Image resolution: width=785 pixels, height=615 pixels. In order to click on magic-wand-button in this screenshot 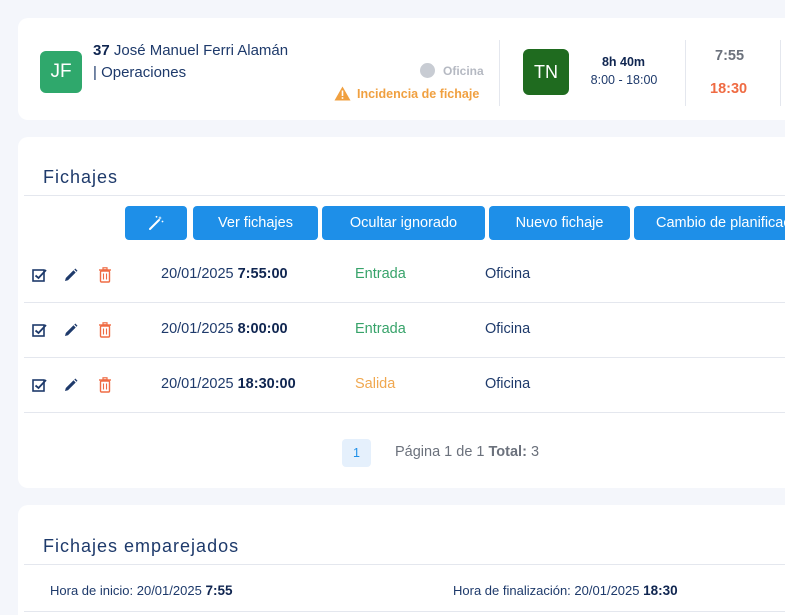, I will do `click(156, 223)`.